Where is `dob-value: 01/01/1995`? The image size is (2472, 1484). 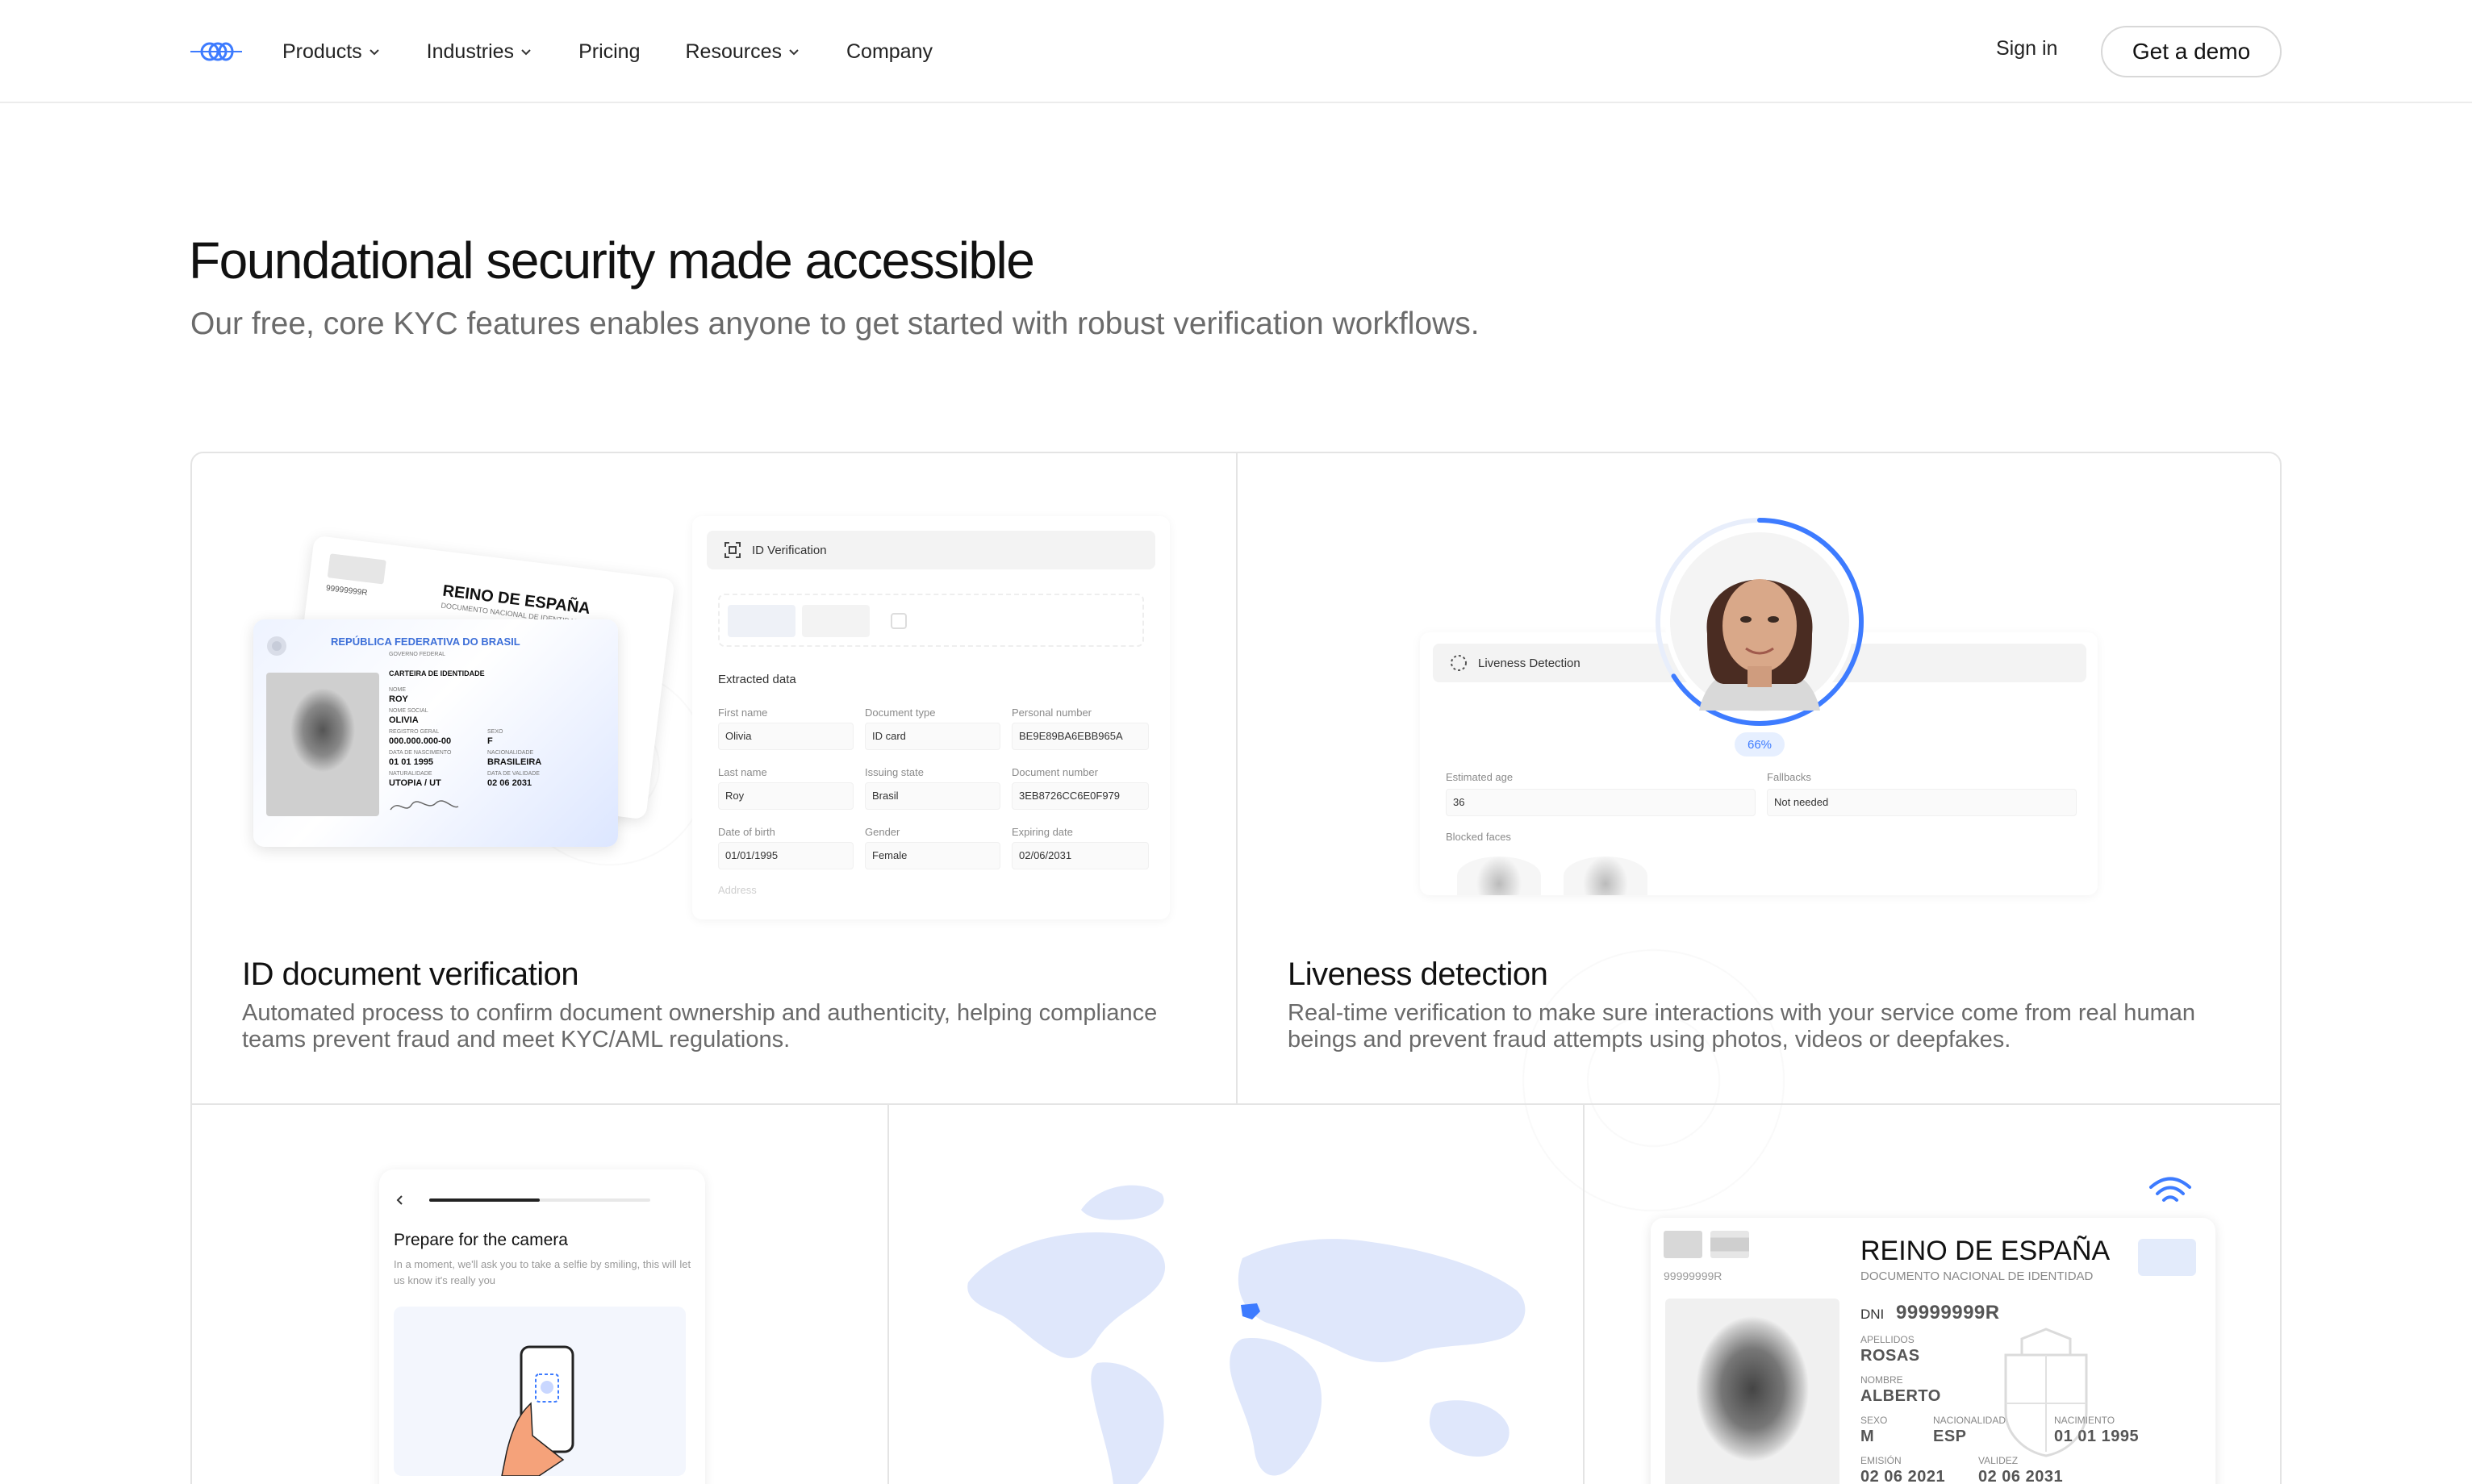
dob-value: 01/01/1995 is located at coordinates (786, 855).